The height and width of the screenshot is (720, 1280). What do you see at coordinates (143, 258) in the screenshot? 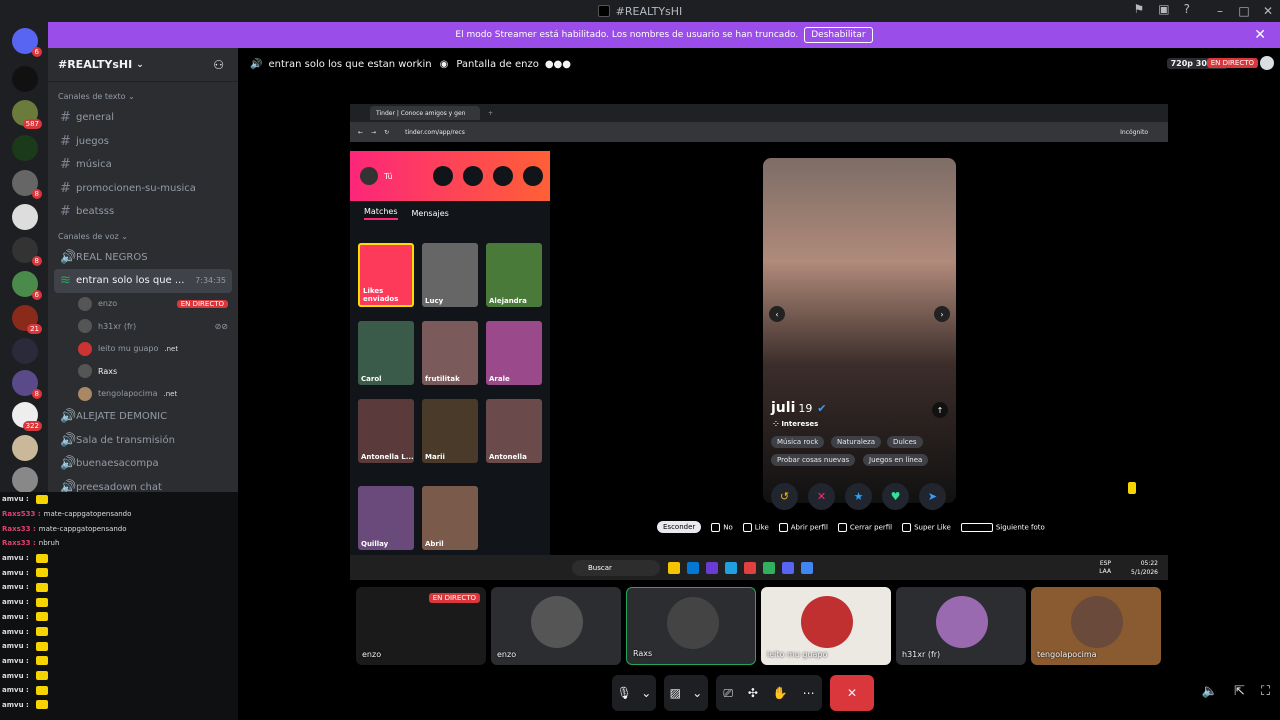
I see `voice-channel-real-negros: 🔊 REAL NEGROS` at bounding box center [143, 258].